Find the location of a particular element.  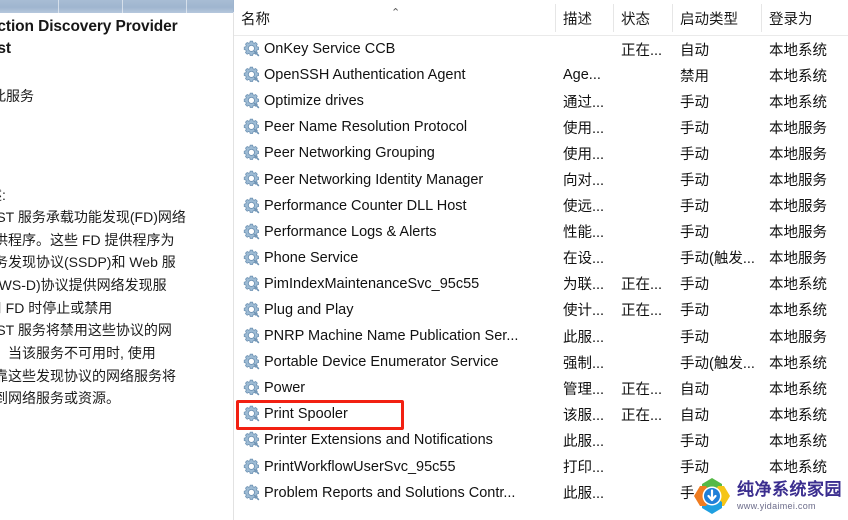

watermark-logo-icon is located at coordinates (712, 496).